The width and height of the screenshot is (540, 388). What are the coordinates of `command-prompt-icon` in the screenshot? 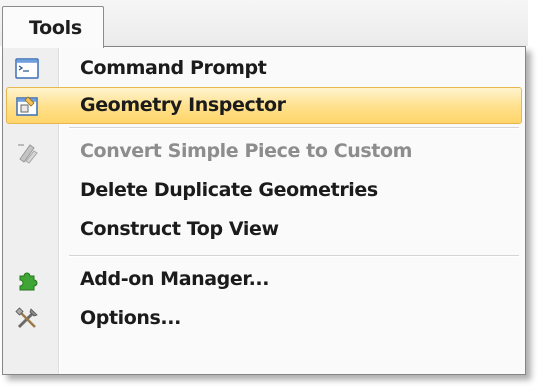 It's located at (27, 69).